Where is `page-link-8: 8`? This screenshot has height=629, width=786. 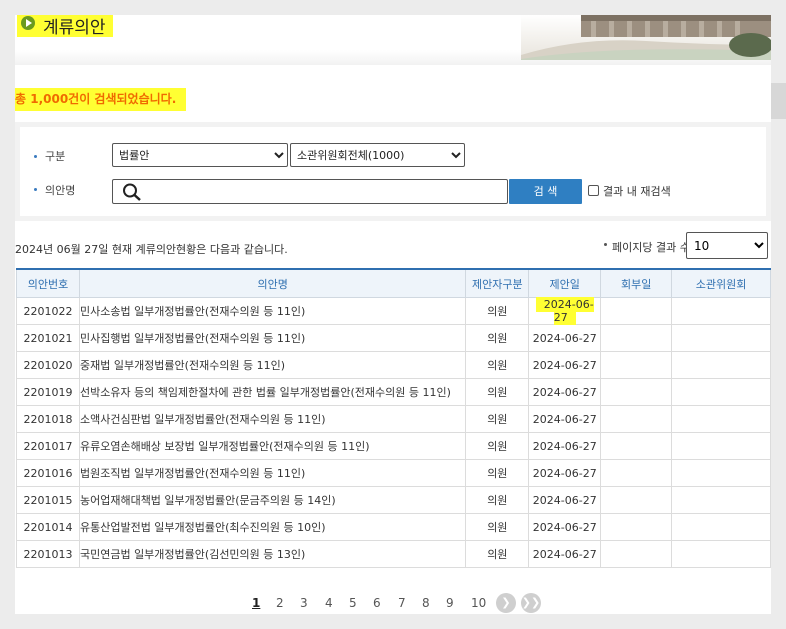 page-link-8: 8 is located at coordinates (426, 603).